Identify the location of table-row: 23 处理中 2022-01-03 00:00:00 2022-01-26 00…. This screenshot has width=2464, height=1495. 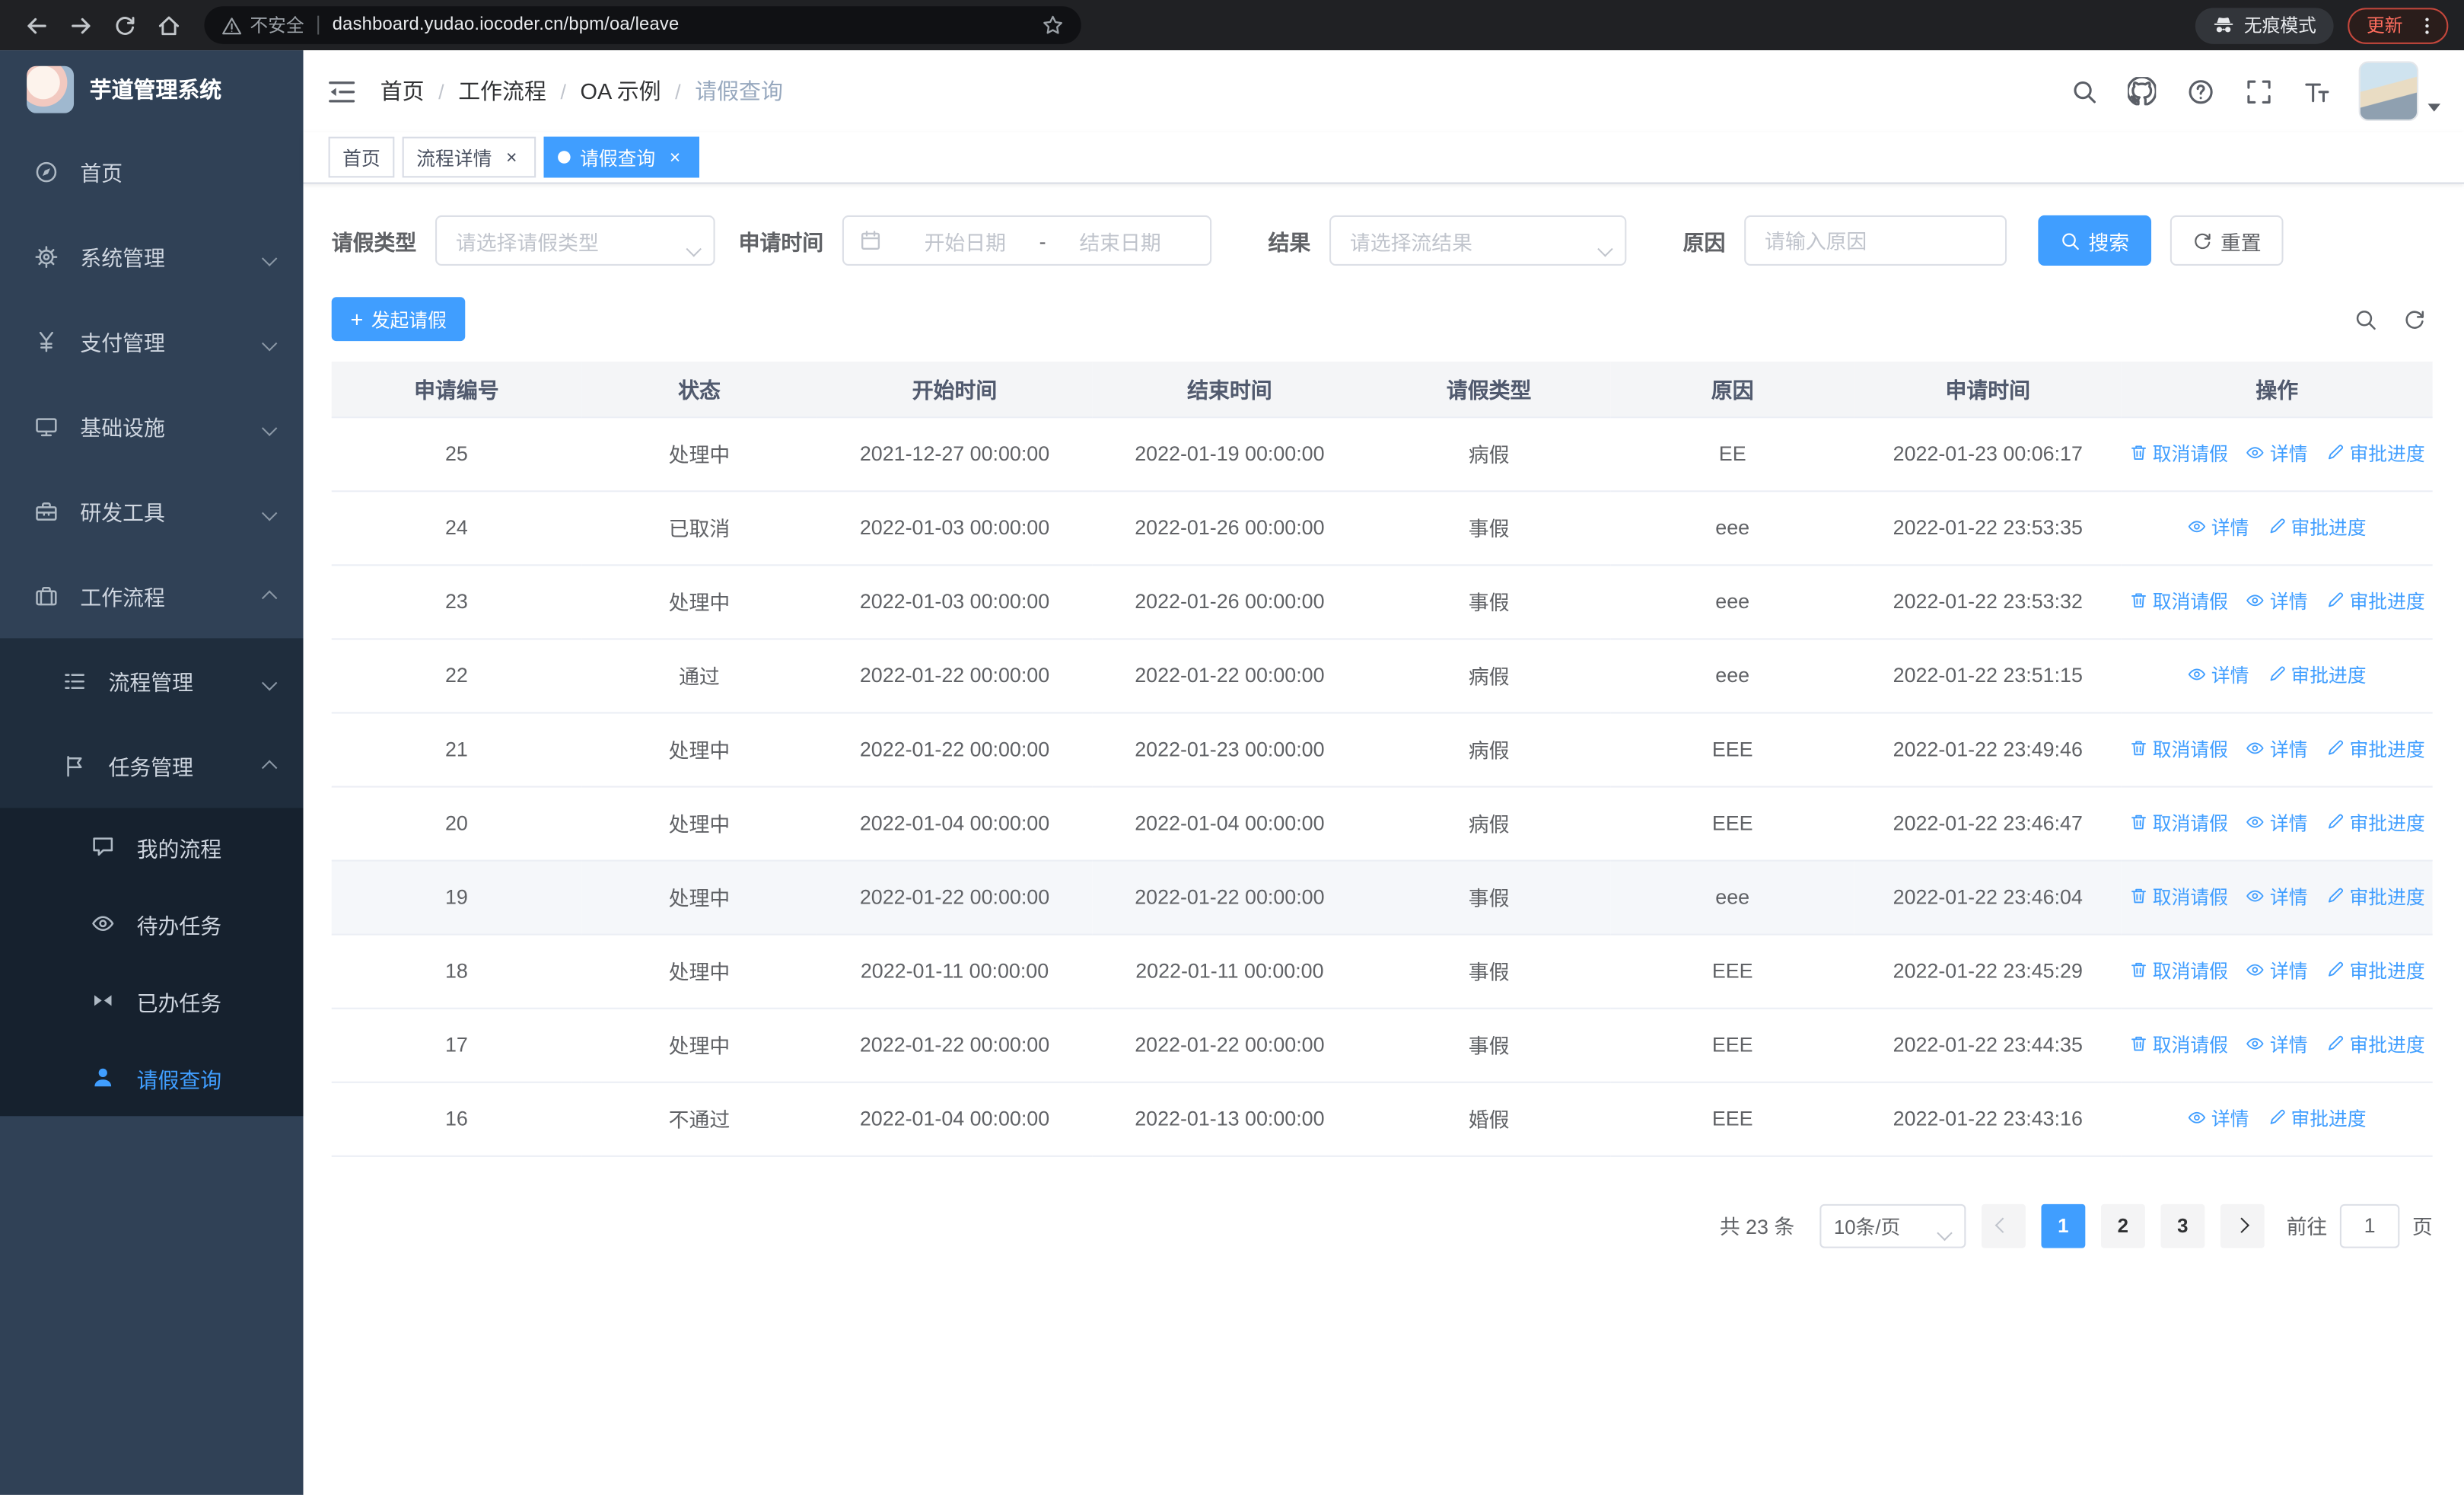
(1382, 601).